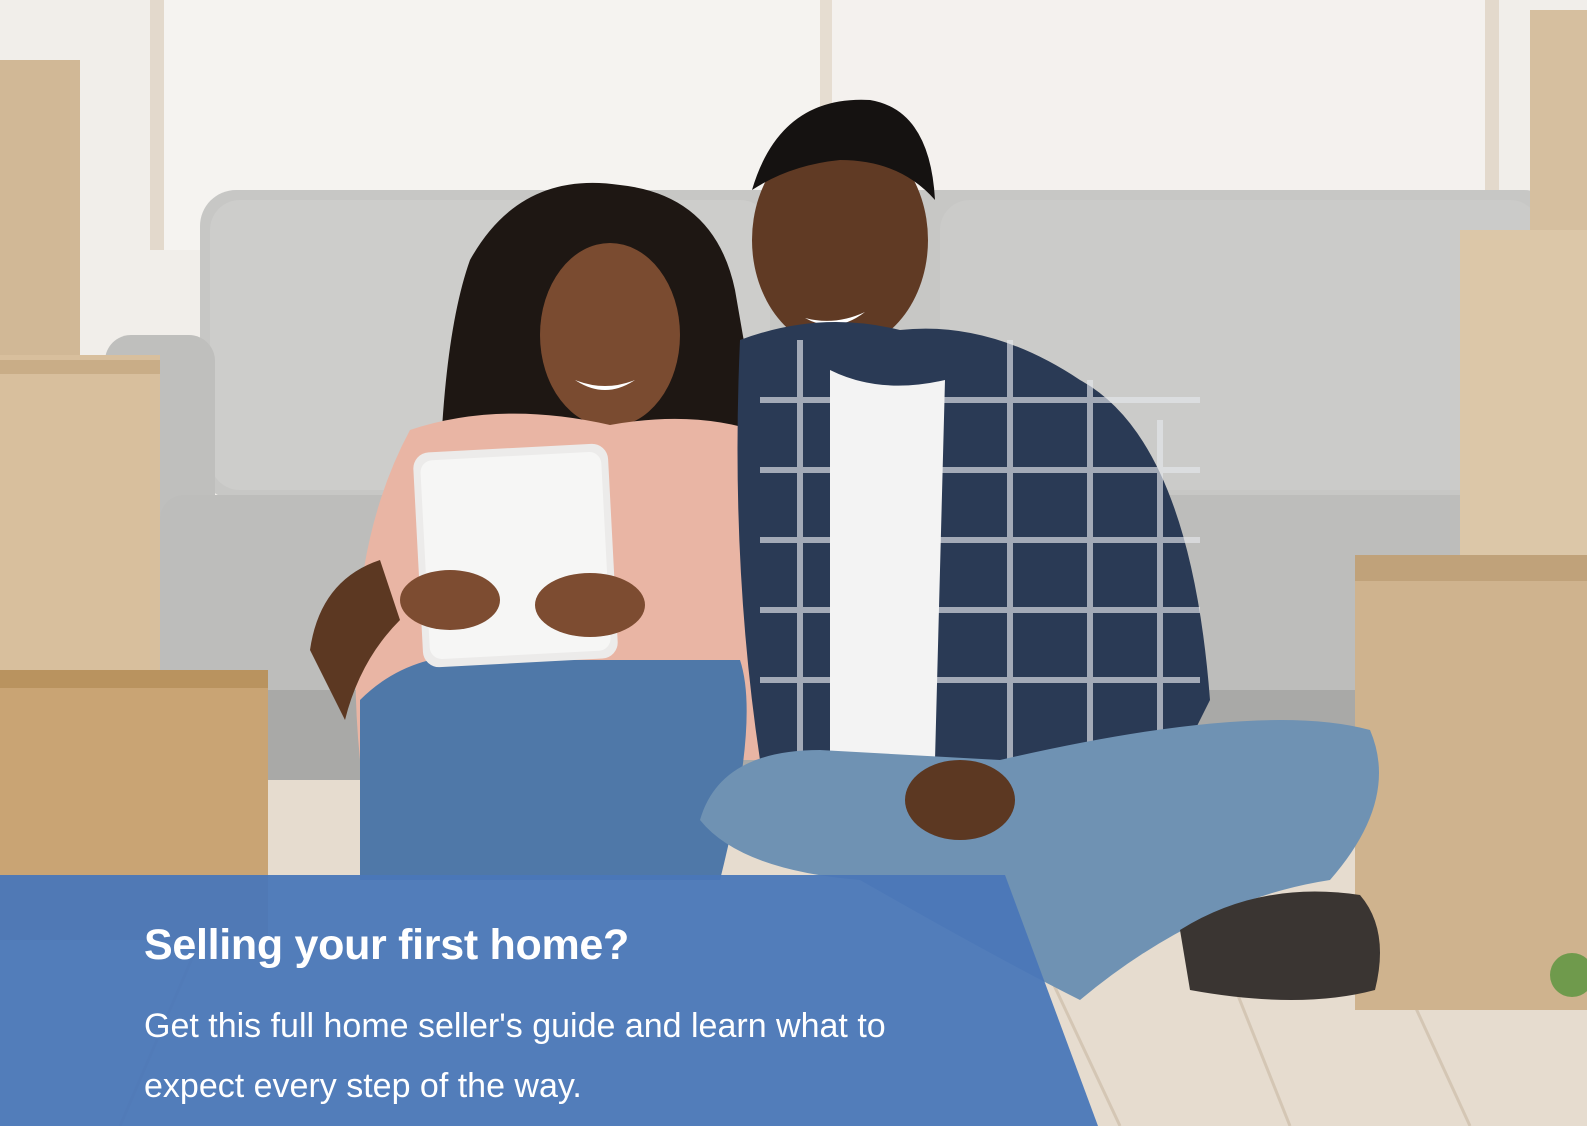  What do you see at coordinates (386, 945) in the screenshot?
I see `promo-headline: Selling your first home?` at bounding box center [386, 945].